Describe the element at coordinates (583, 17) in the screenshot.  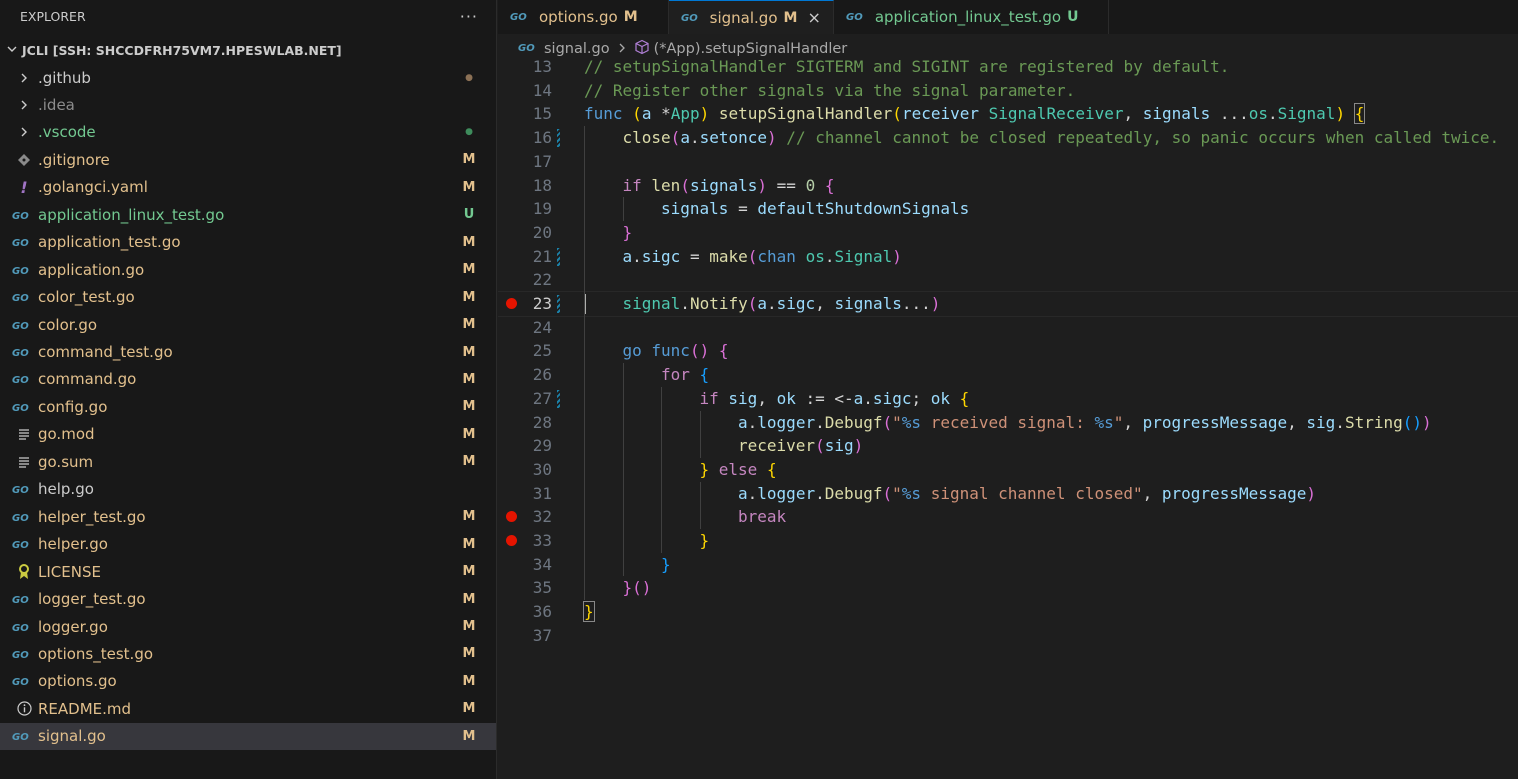
I see `editor-tab: GO options.go M` at that location.